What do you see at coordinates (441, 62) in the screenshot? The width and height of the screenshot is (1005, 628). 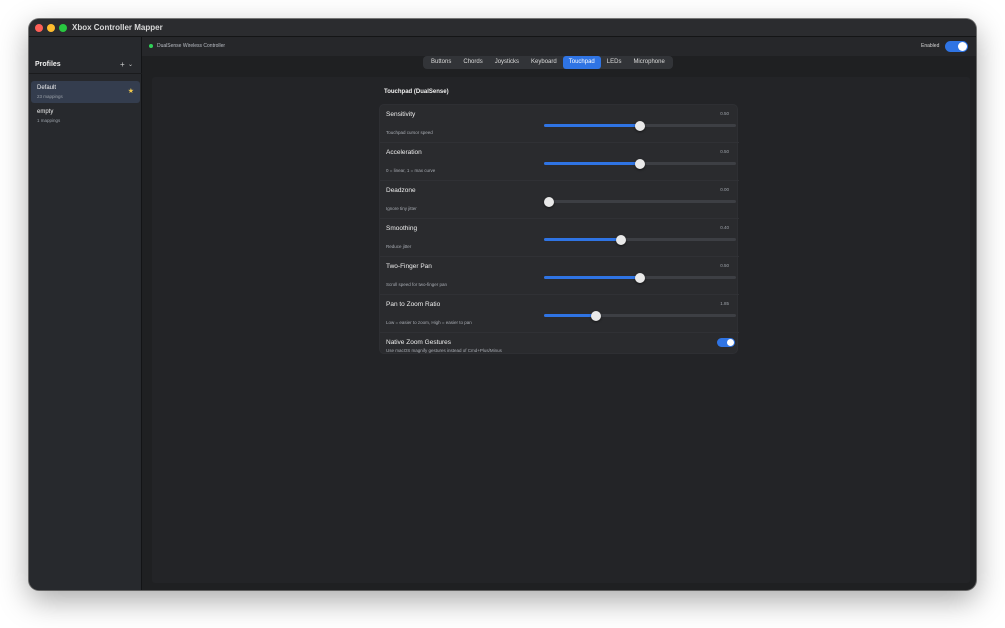 I see `tab-buttons: Buttons` at bounding box center [441, 62].